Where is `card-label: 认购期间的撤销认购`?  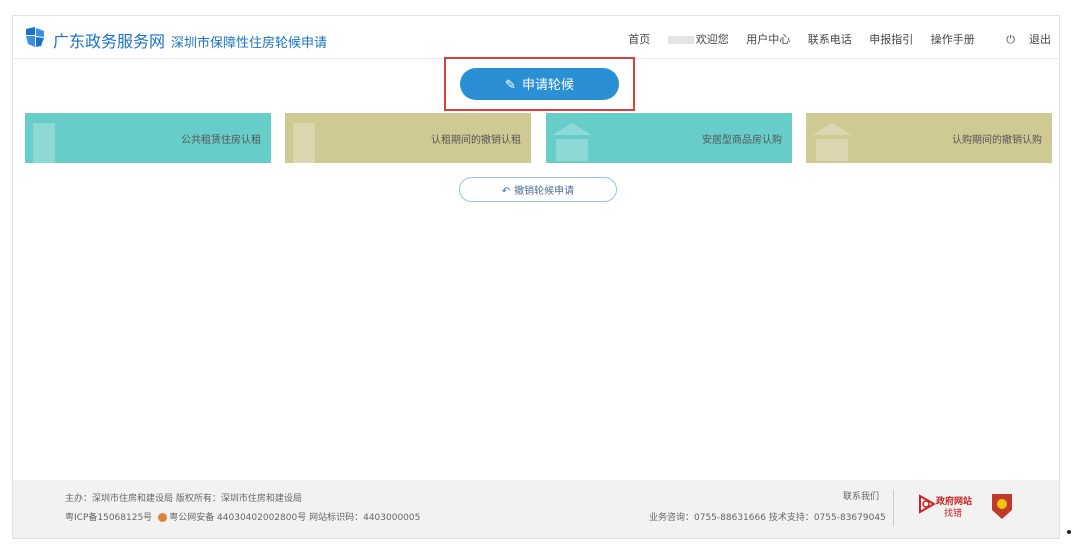
card-label: 认购期间的撤销认购 is located at coordinates (997, 140).